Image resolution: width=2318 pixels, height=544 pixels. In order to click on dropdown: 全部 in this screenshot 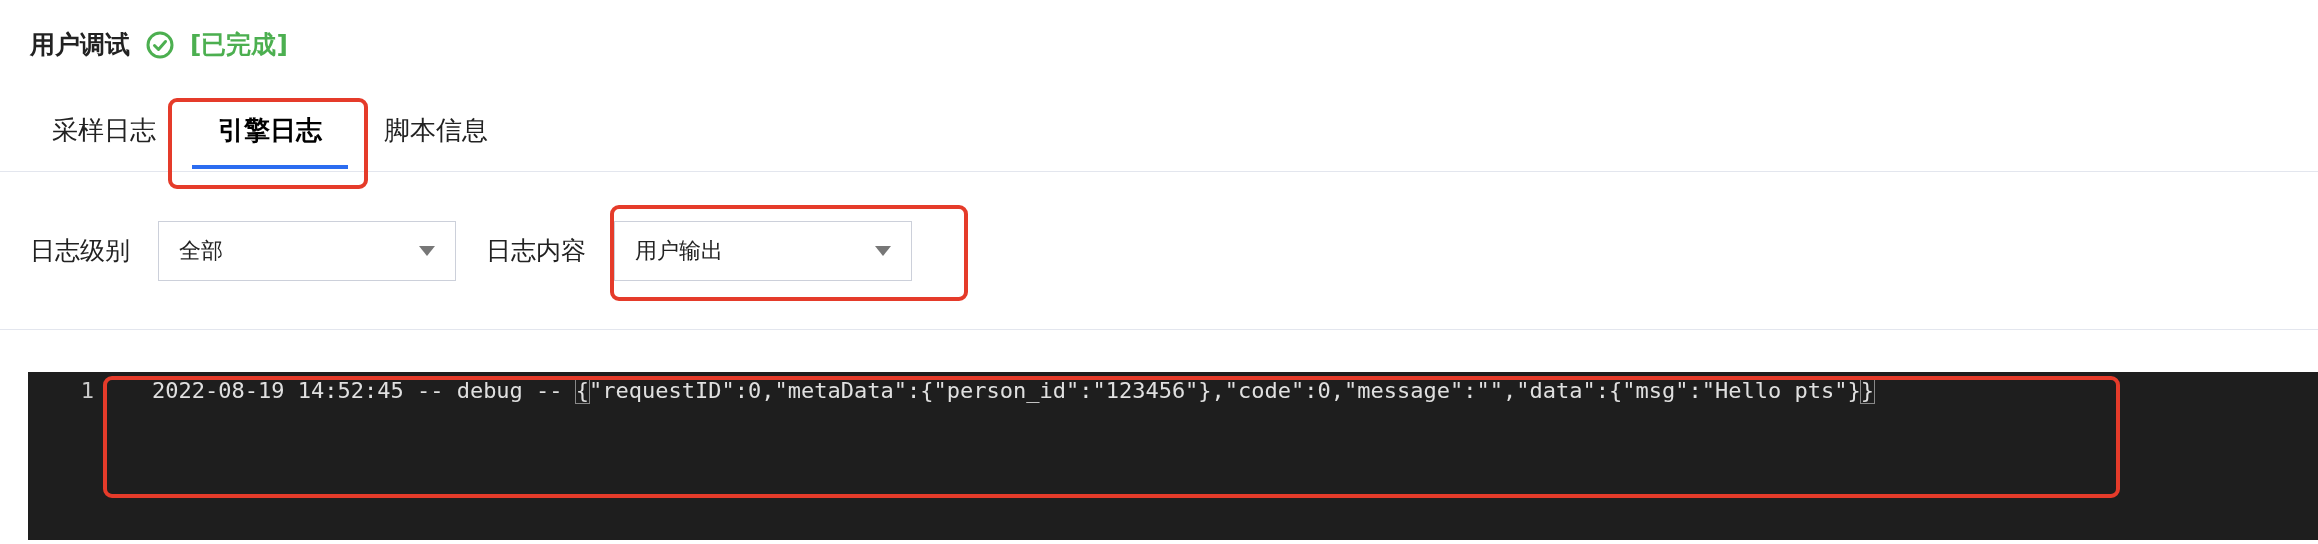, I will do `click(307, 250)`.